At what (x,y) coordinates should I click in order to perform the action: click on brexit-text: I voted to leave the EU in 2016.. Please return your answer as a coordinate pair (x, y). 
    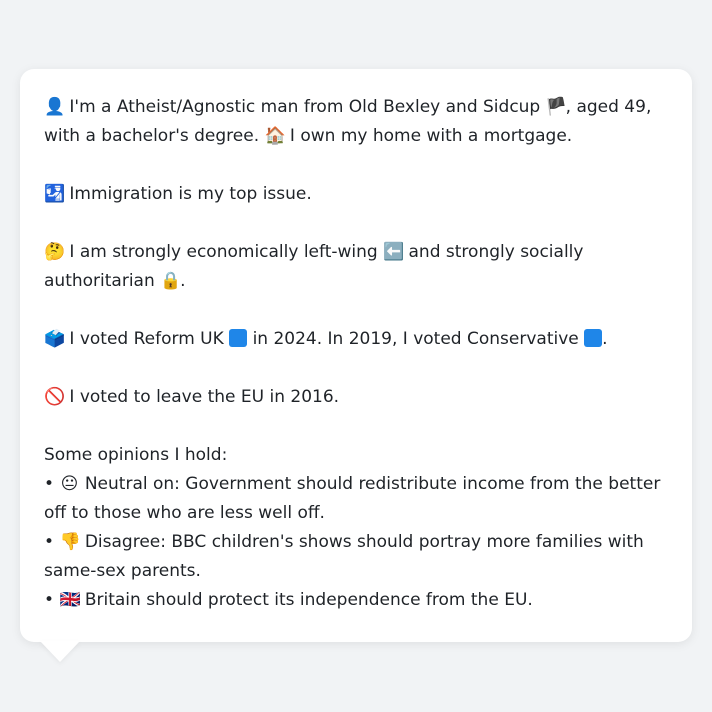
    Looking at the image, I should click on (204, 397).